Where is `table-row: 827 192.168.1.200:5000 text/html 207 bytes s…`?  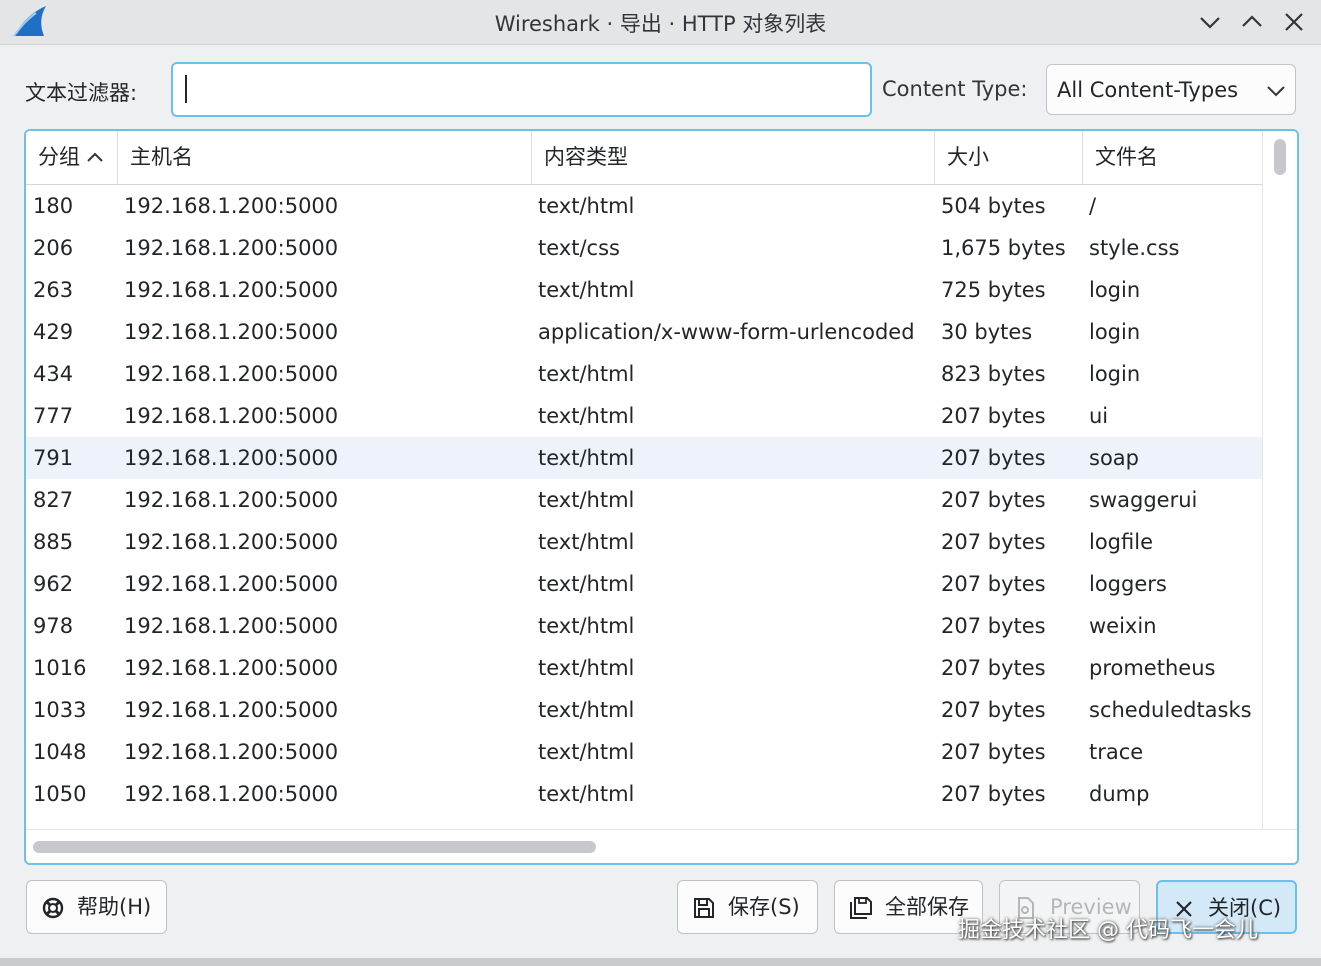 table-row: 827 192.168.1.200:5000 text/html 207 bytes s… is located at coordinates (644, 500).